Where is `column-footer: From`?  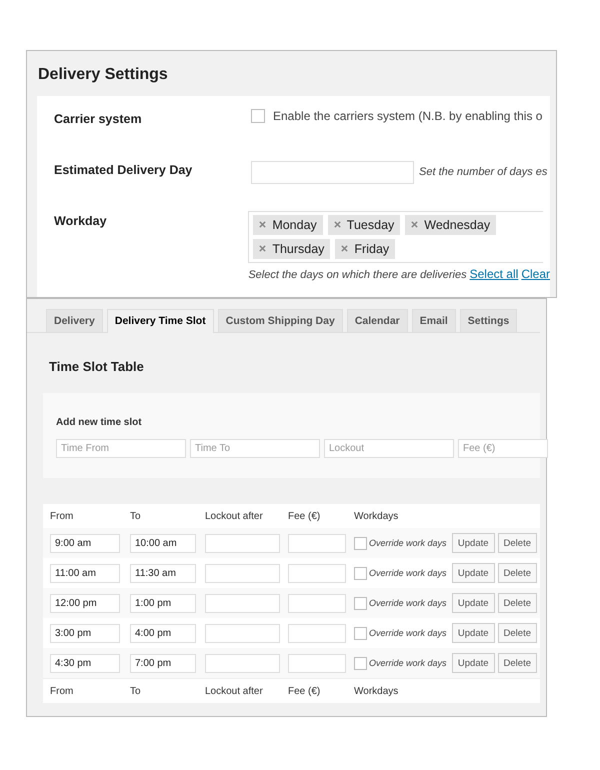
column-footer: From is located at coordinates (90, 691).